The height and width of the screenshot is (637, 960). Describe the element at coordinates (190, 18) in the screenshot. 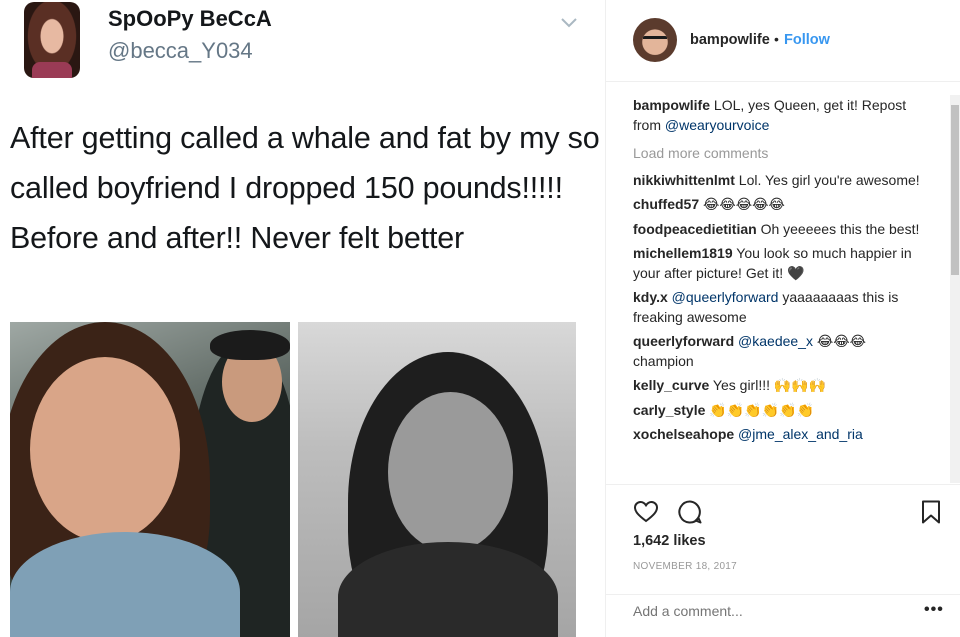

I see `tweet-author-name: SpOoPy BeCcA` at that location.